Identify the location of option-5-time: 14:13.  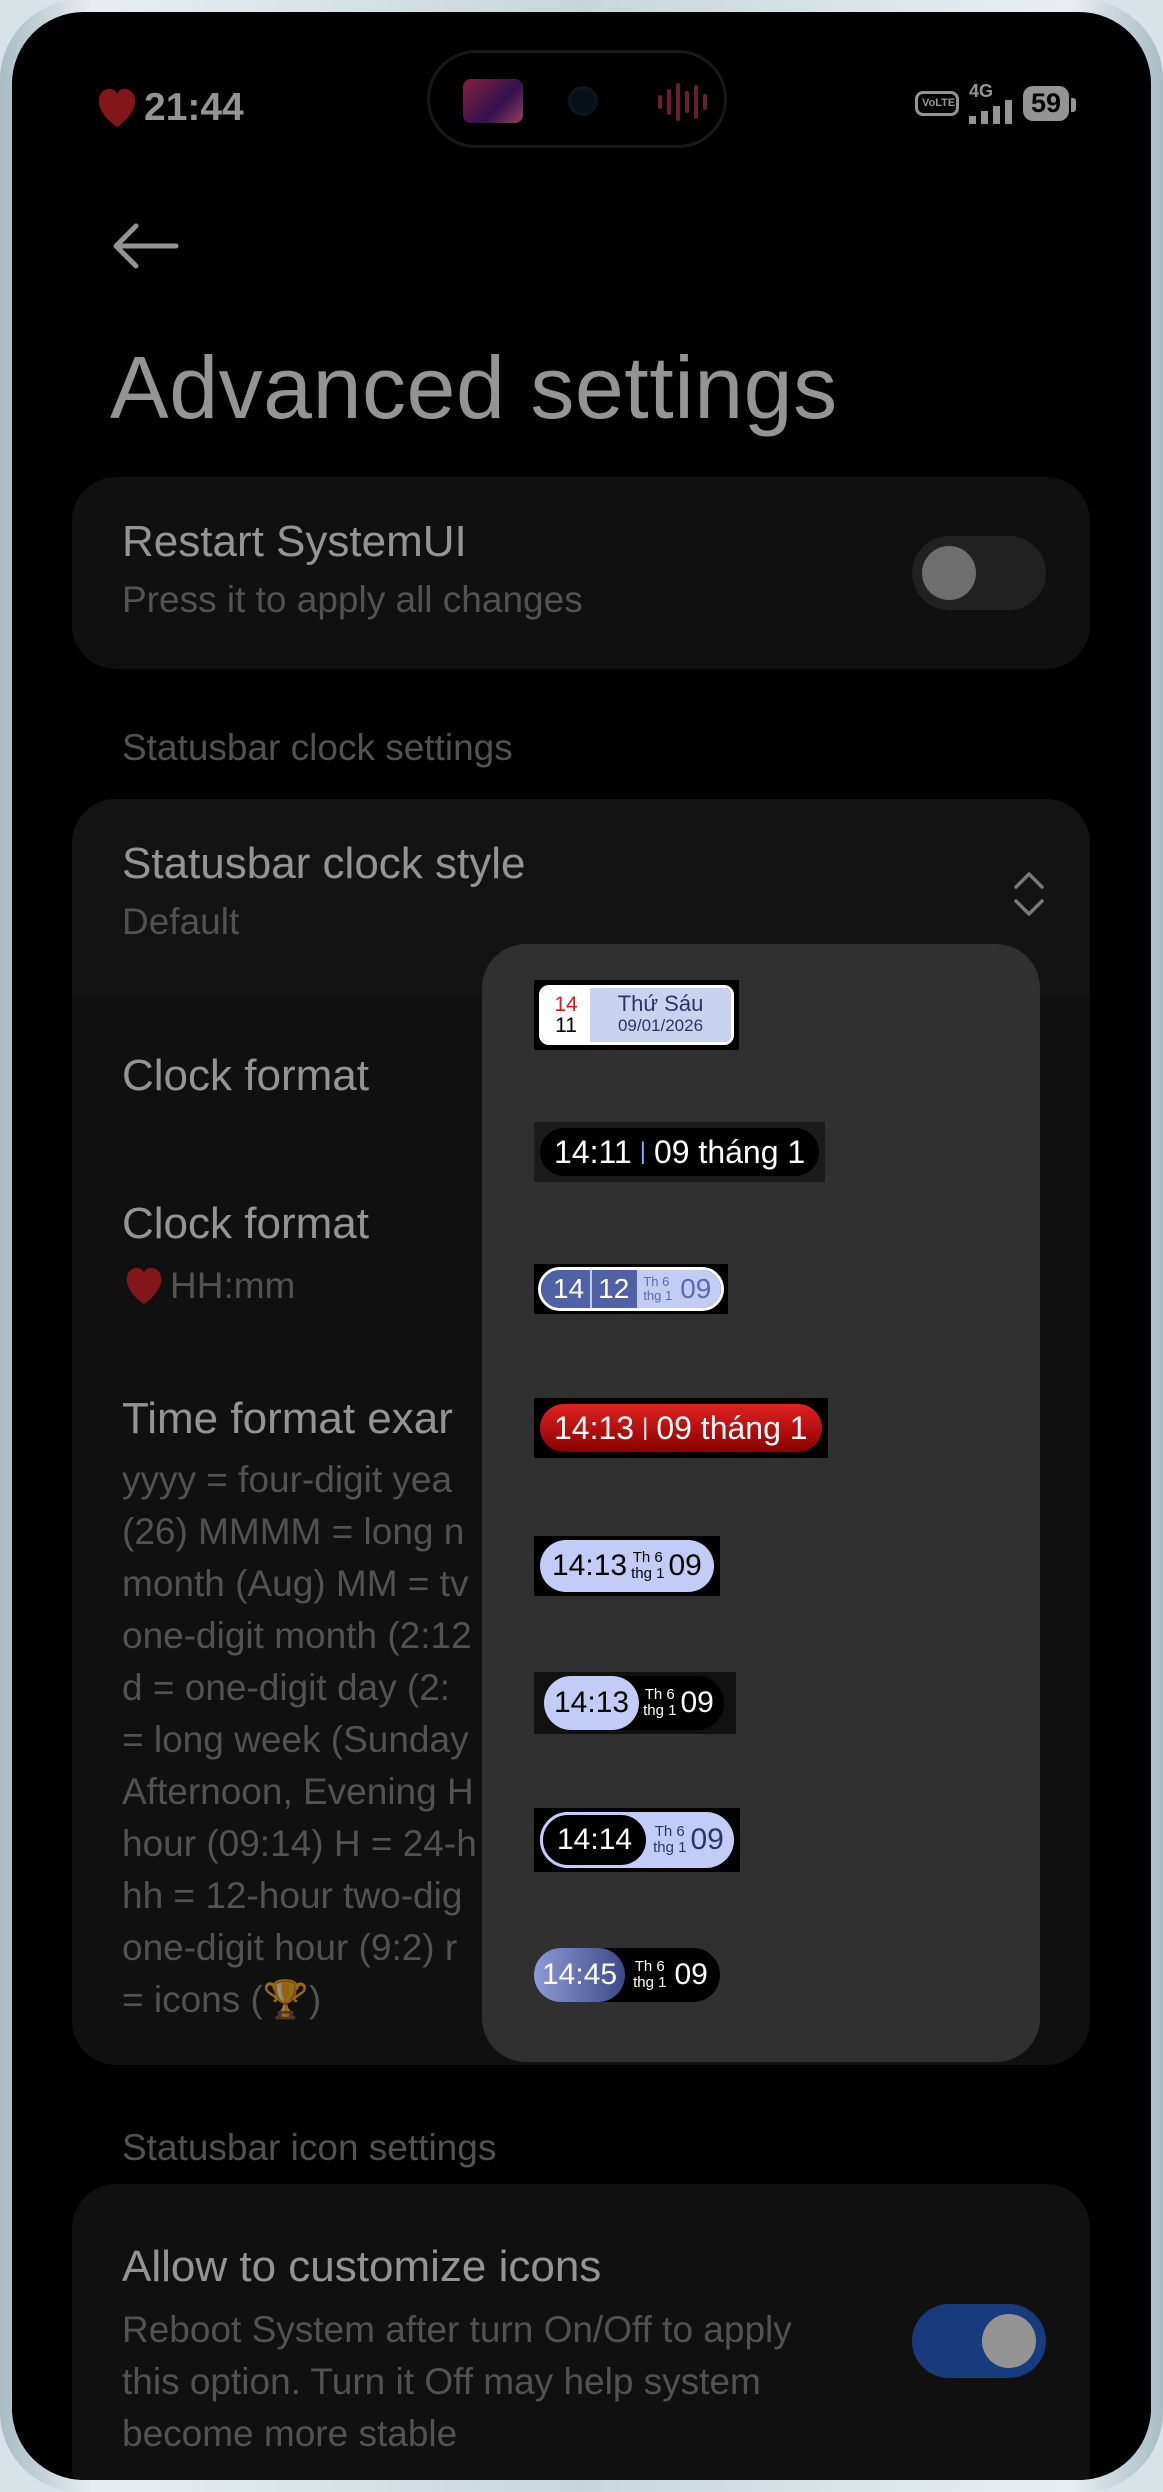
(590, 1565).